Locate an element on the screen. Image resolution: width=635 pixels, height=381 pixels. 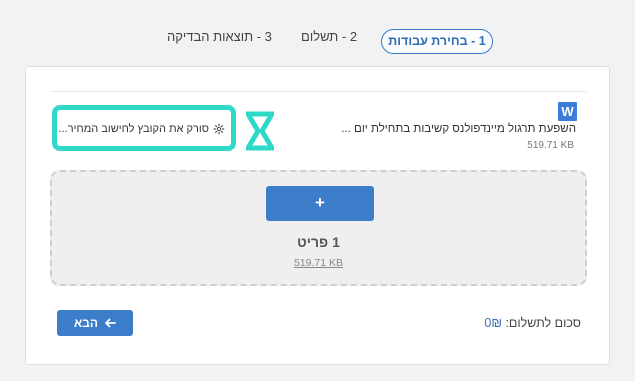
payment-total: סכום לתשלום: 0₪ is located at coordinates (532, 323).